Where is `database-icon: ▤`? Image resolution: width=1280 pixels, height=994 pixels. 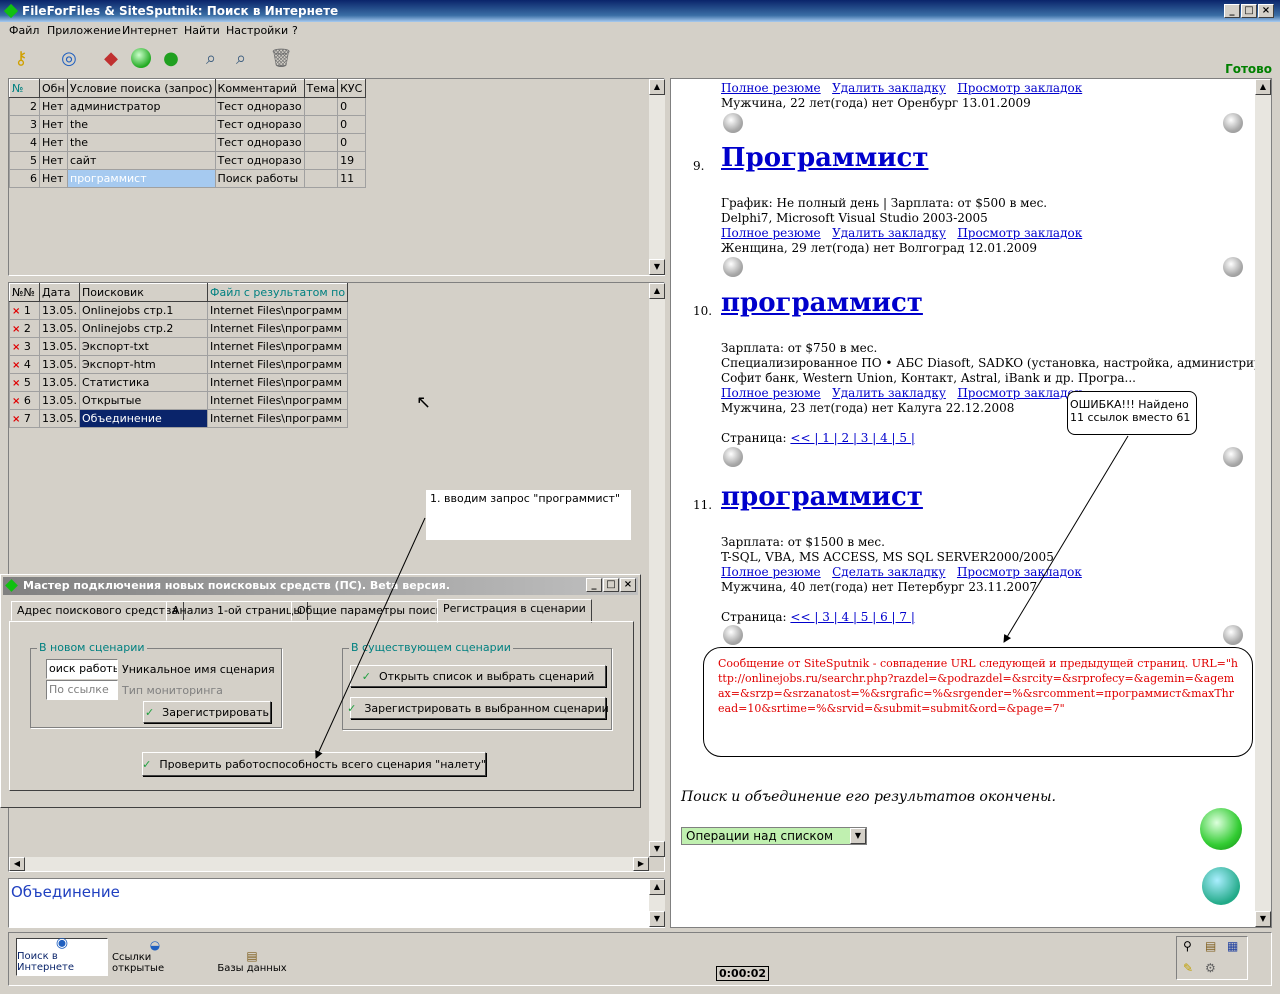 database-icon: ▤ is located at coordinates (252, 956).